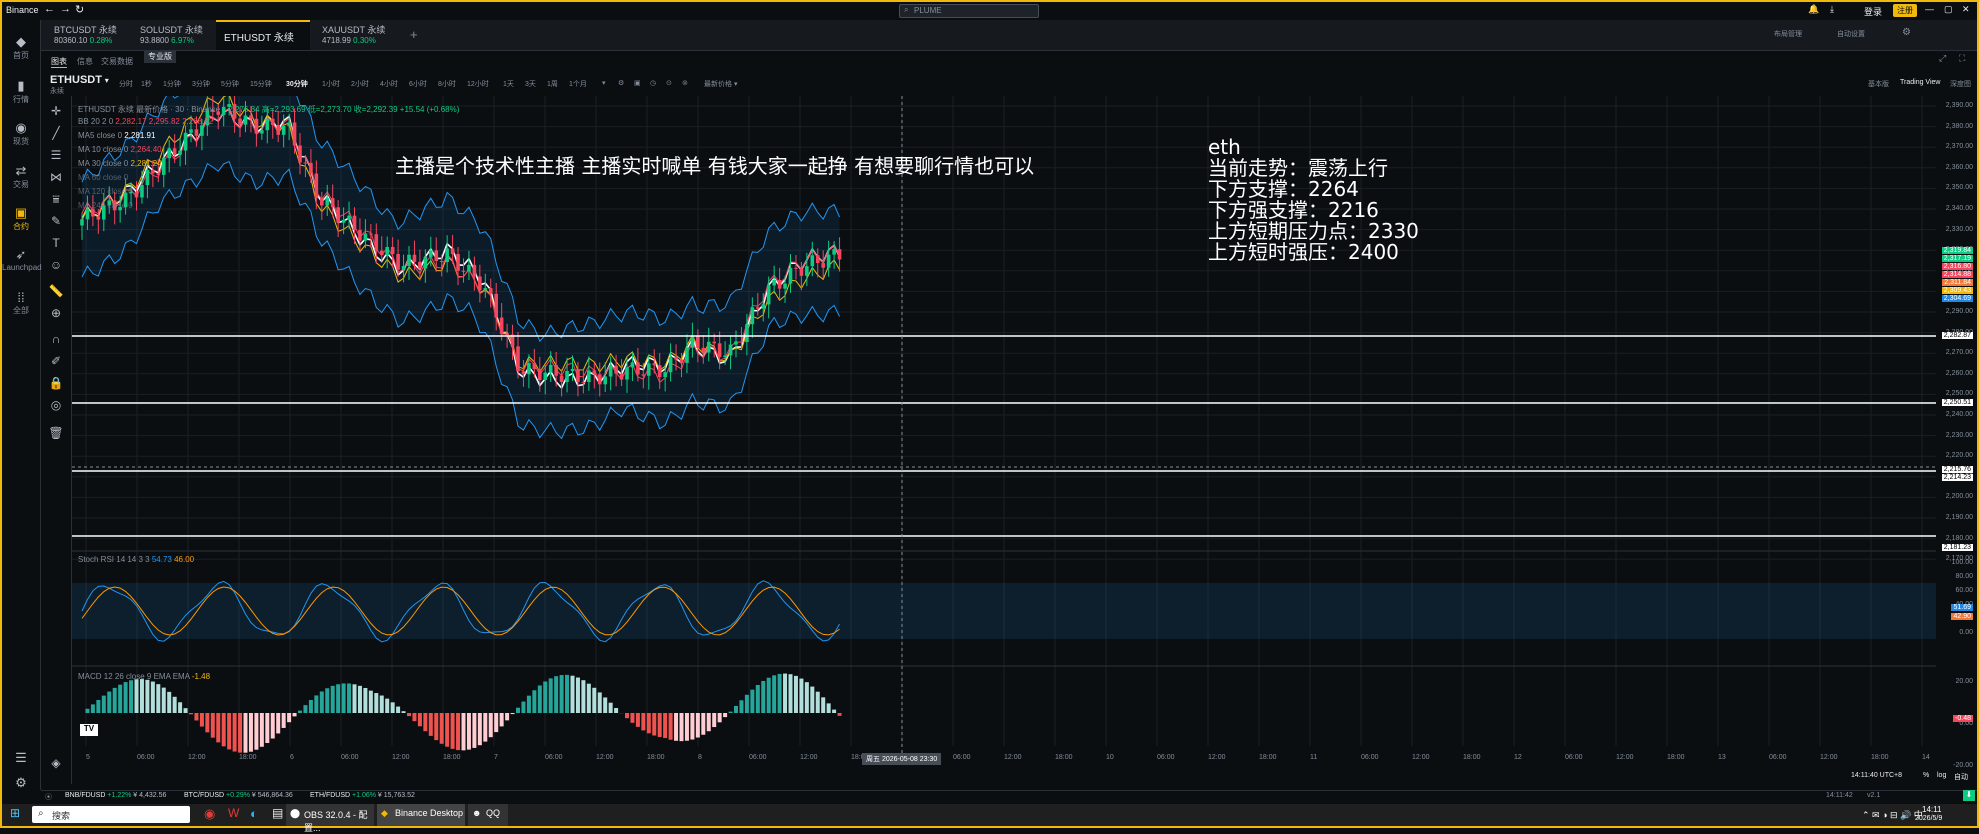 The height and width of the screenshot is (834, 1979). I want to click on layers-icon: ◈, so click(56, 763).